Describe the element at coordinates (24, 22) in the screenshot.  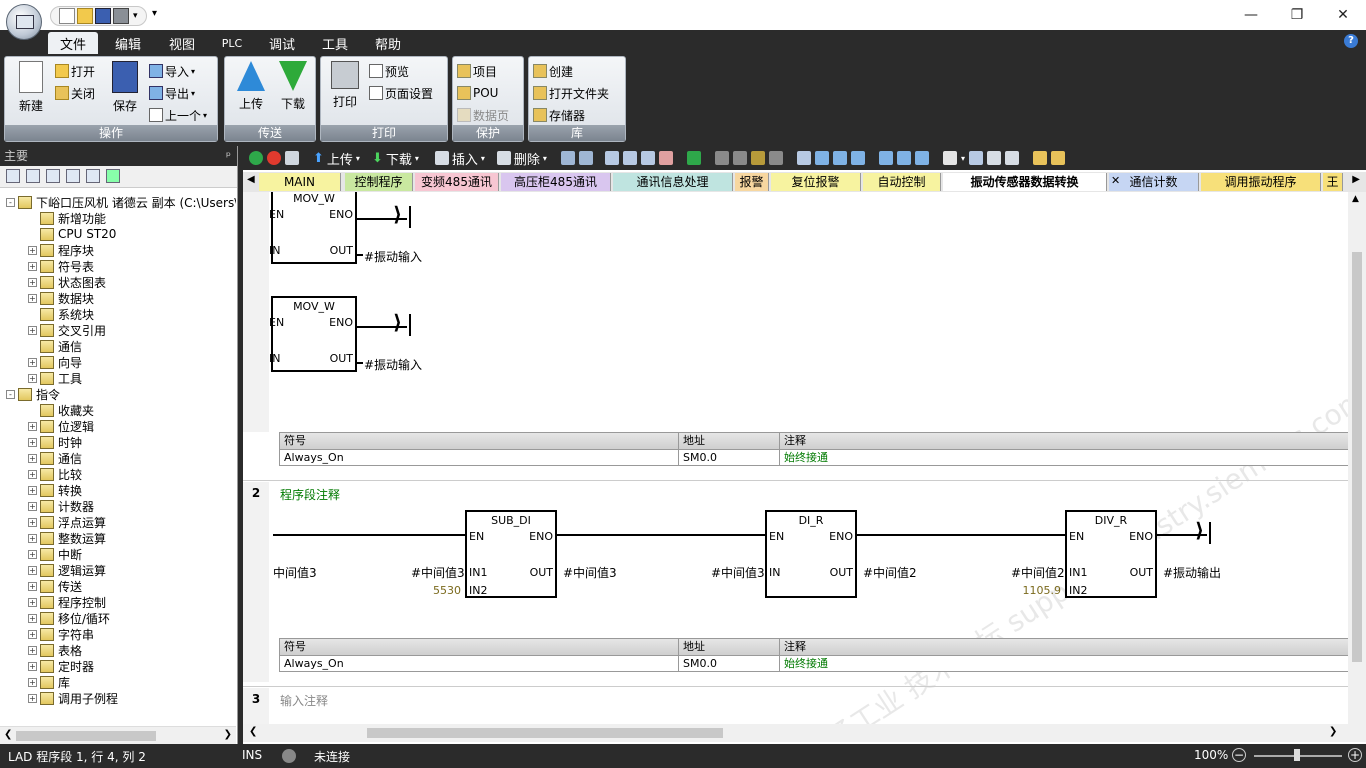
I see `app-menu-button` at that location.